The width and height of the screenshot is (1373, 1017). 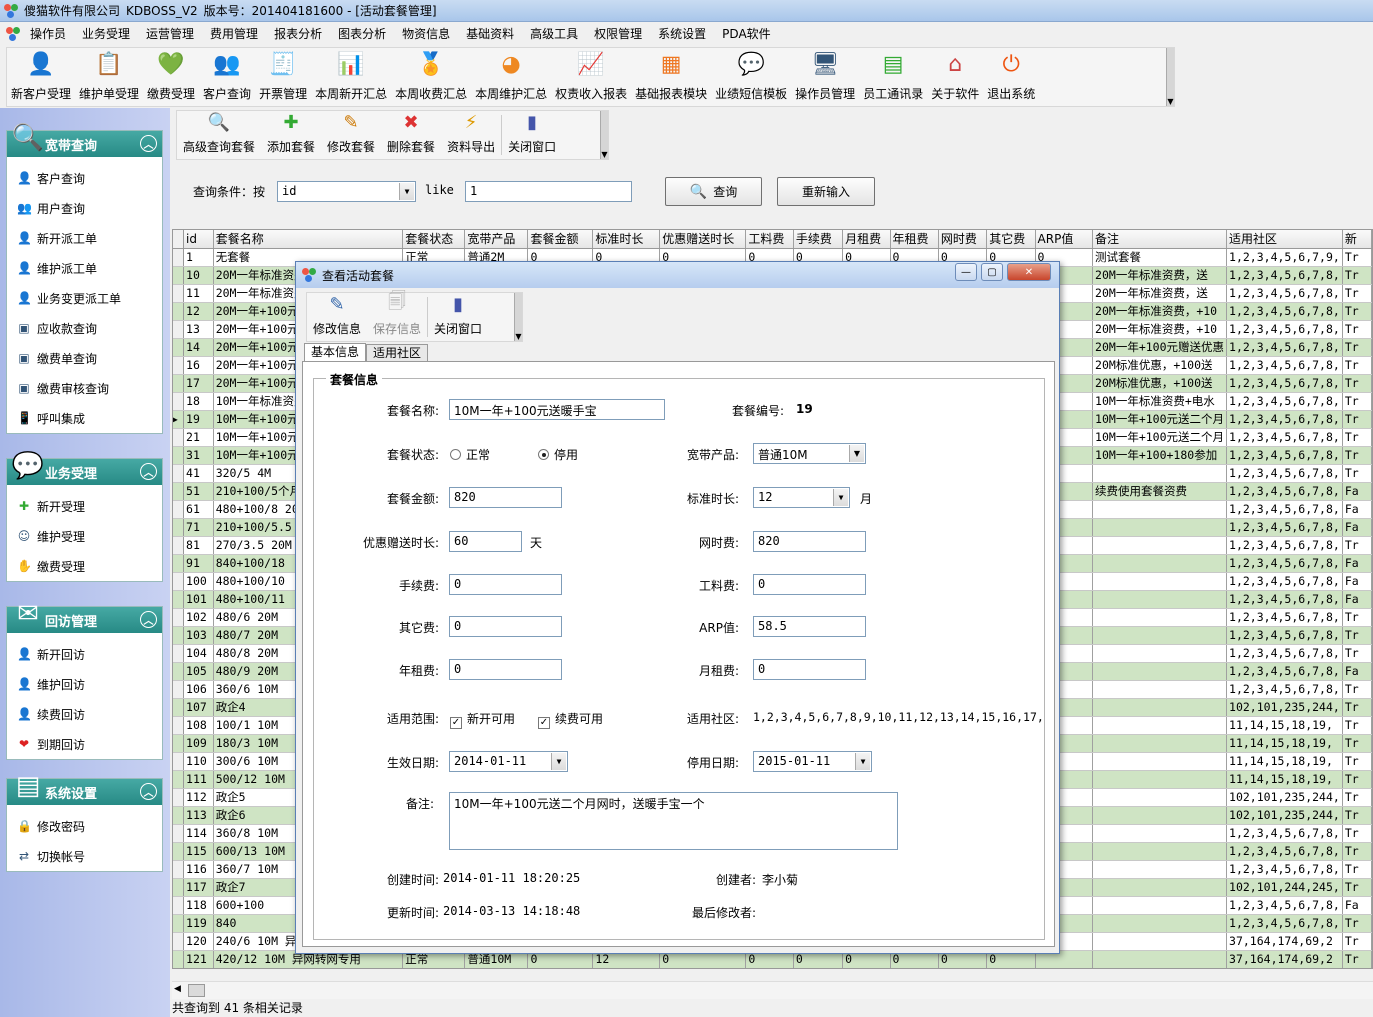 I want to click on toolbar-button-1: 📋 维护单受理, so click(x=109, y=77).